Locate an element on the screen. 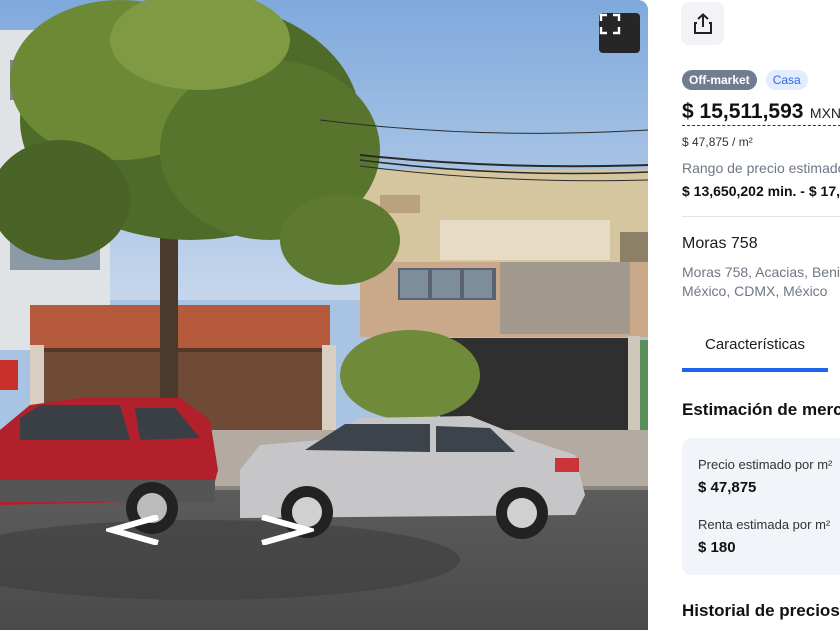 The image size is (840, 630). price-currency: MXN is located at coordinates (824, 113).